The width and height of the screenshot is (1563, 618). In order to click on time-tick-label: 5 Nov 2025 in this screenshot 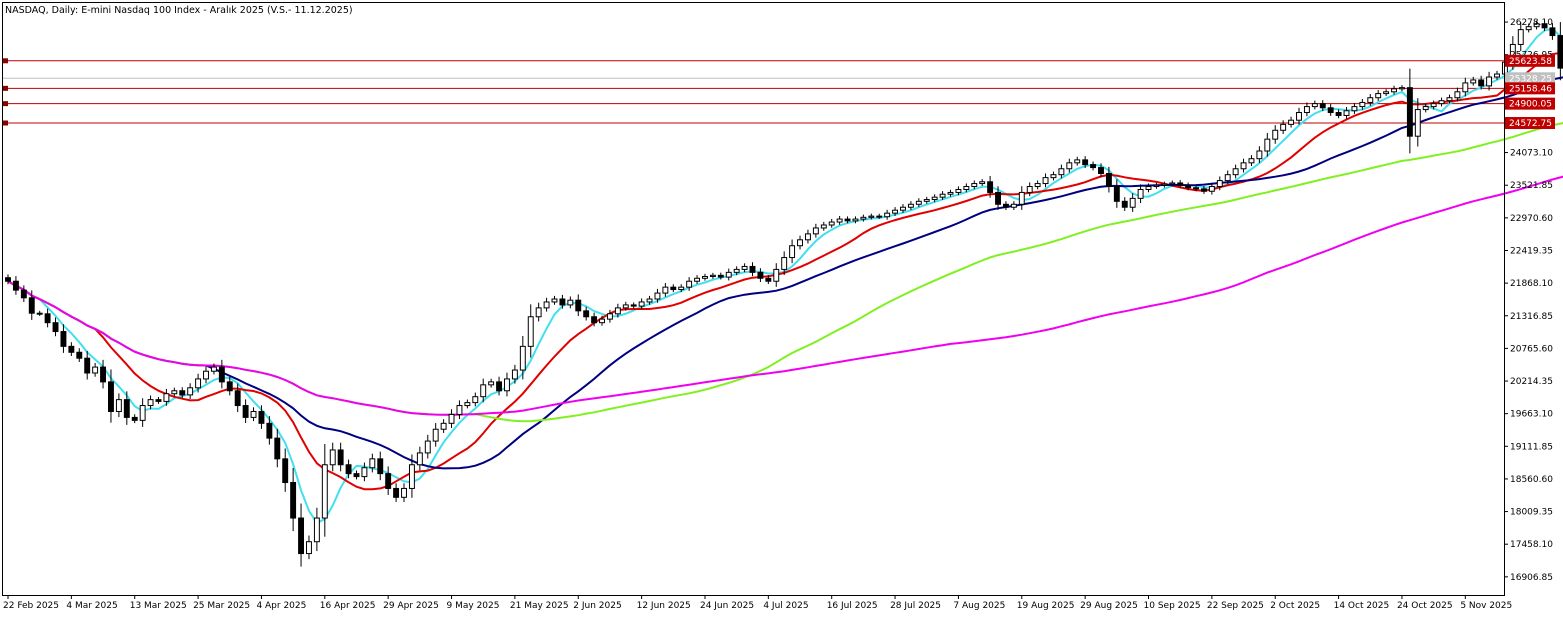, I will do `click(1486, 606)`.